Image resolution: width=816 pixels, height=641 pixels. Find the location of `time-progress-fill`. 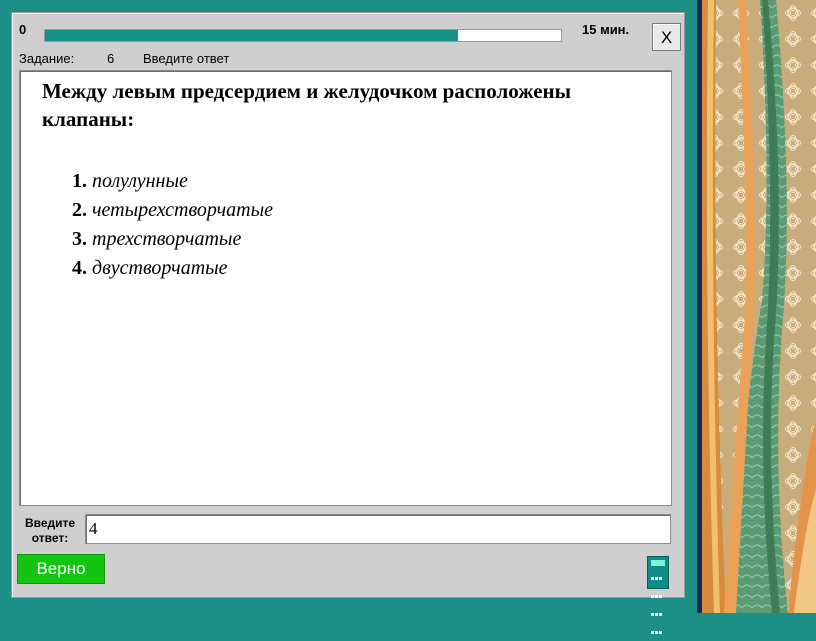

time-progress-fill is located at coordinates (251, 35).